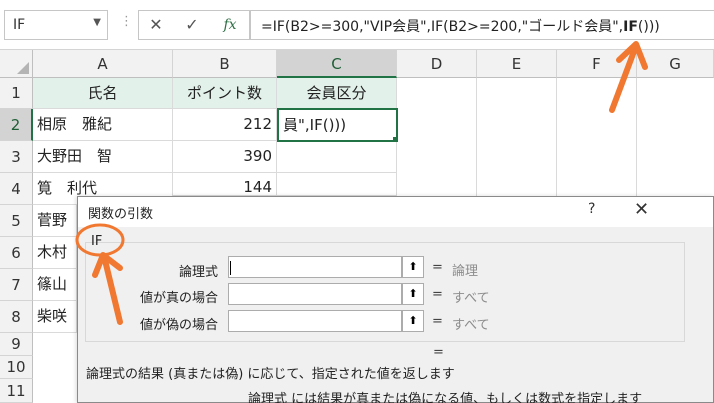 This screenshot has width=714, height=403. What do you see at coordinates (270, 374) in the screenshot?
I see `function-description: 論理式の結果 (真または偽) に応じて、指定された値を返します` at bounding box center [270, 374].